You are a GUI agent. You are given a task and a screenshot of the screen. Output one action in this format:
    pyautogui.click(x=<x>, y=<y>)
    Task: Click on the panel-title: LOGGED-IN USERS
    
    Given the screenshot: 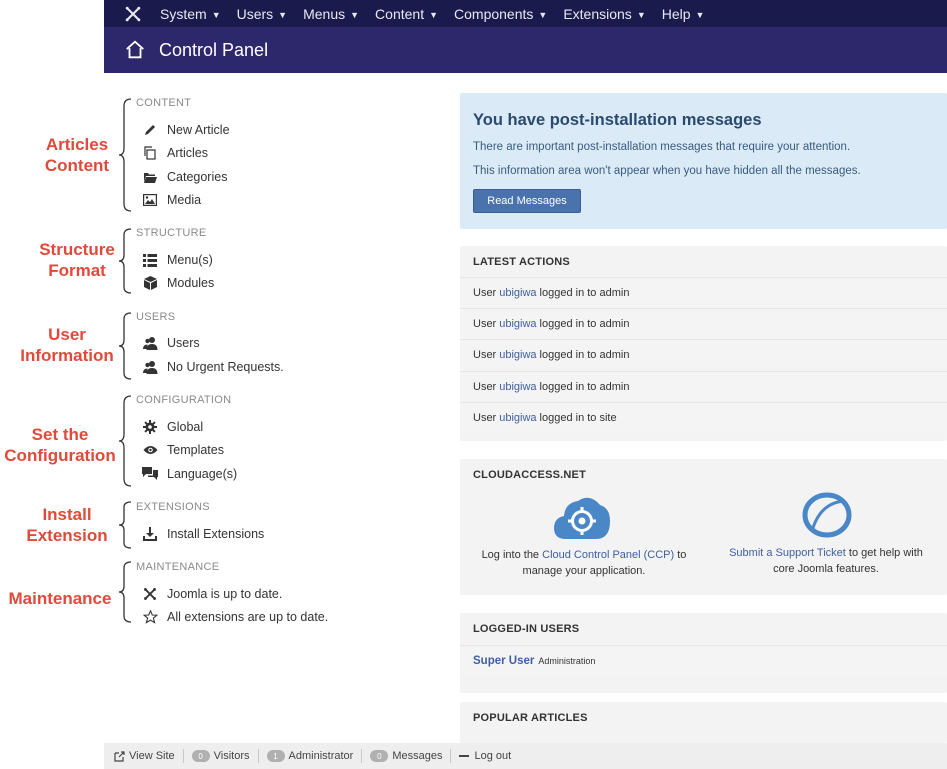 What is the action you would take?
    pyautogui.click(x=526, y=629)
    